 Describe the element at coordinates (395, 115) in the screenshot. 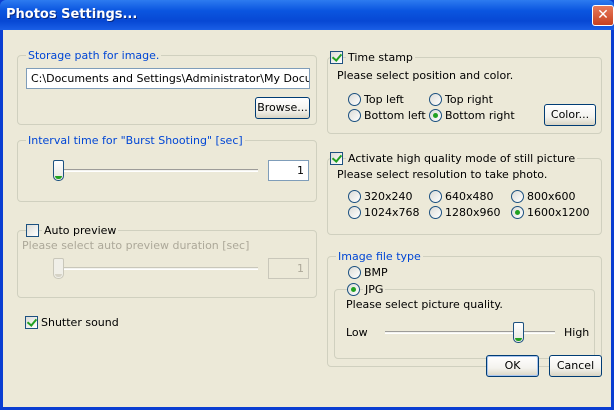

I see `radio-bottom-left-label: Bottom left` at that location.